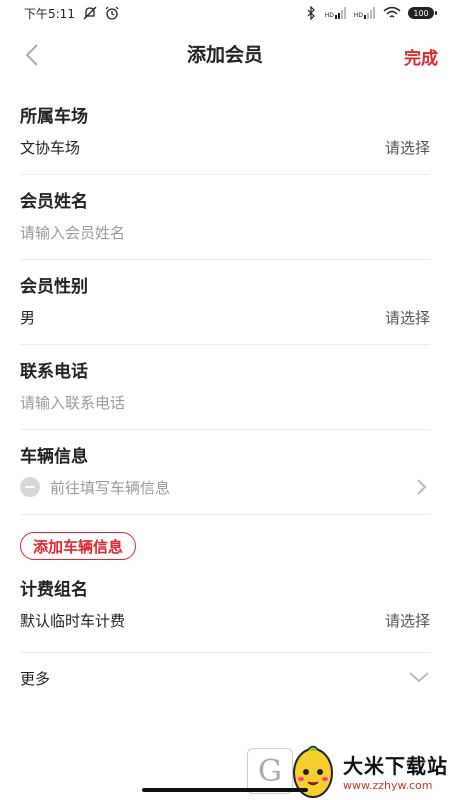 The image size is (450, 800). I want to click on vehicle-entry-text: 前往填写车辆信息, so click(110, 487).